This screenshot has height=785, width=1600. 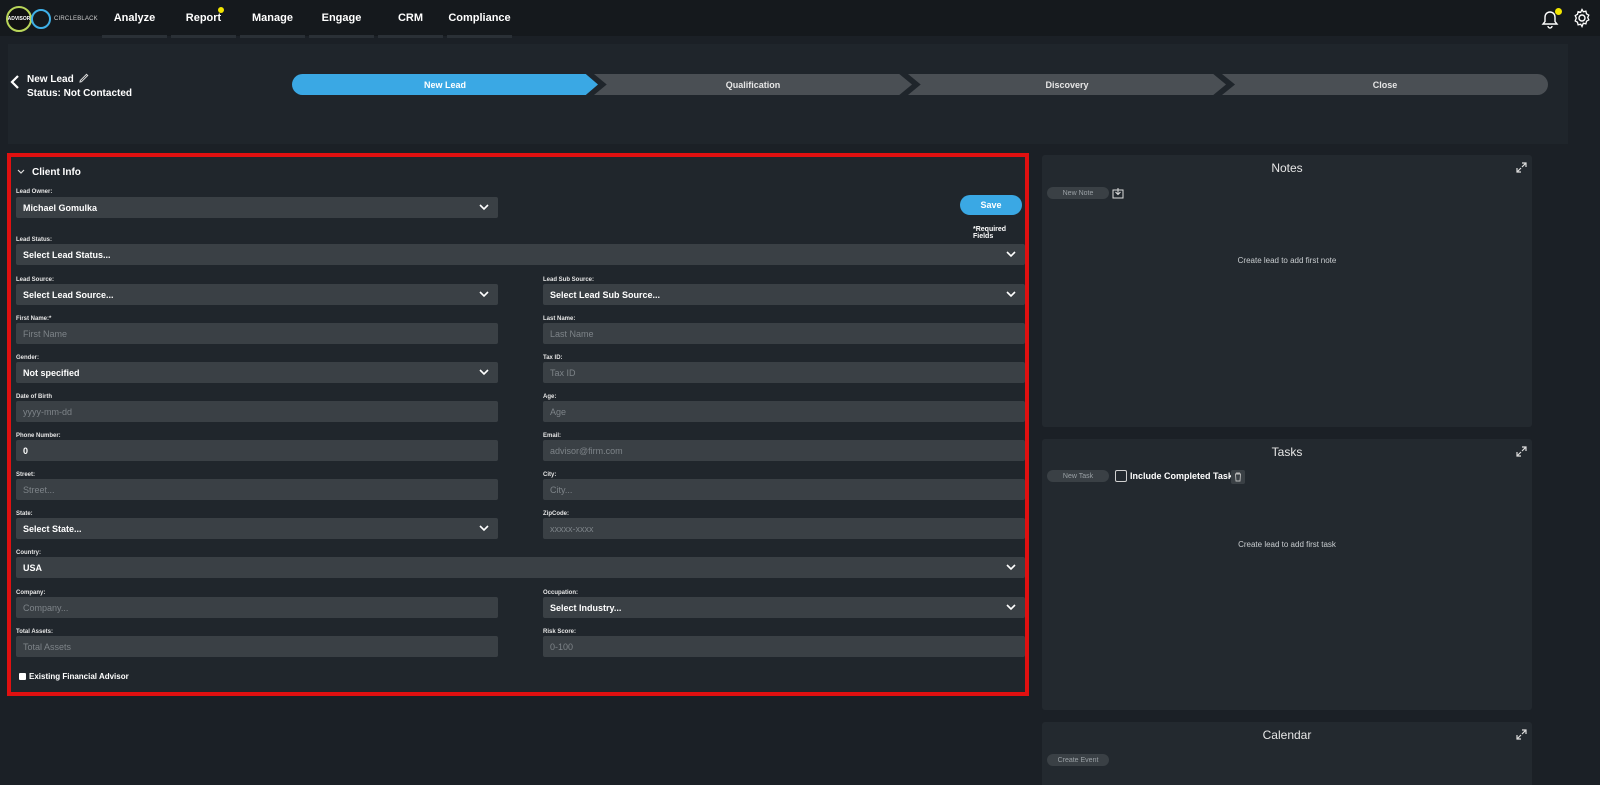 What do you see at coordinates (561, 593) in the screenshot?
I see `occupation-label: Occupation:` at bounding box center [561, 593].